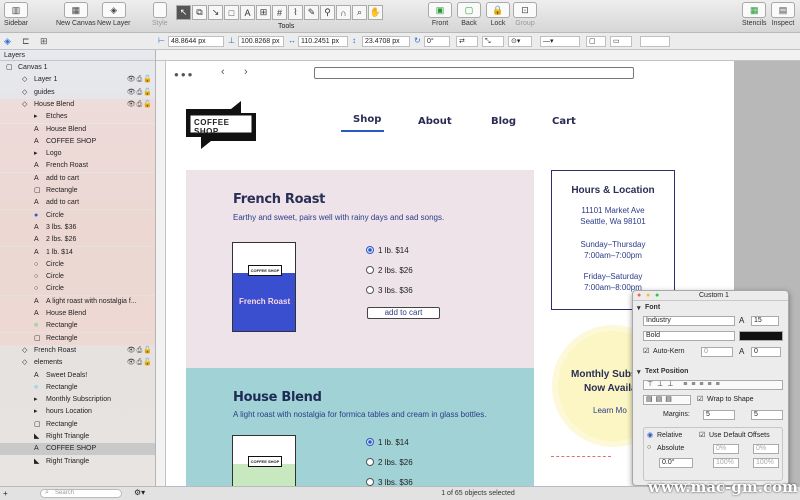 Image resolution: width=800 pixels, height=500 pixels. Describe the element at coordinates (139, 492) in the screenshot. I see `gear-icon: ⚙▾` at that location.